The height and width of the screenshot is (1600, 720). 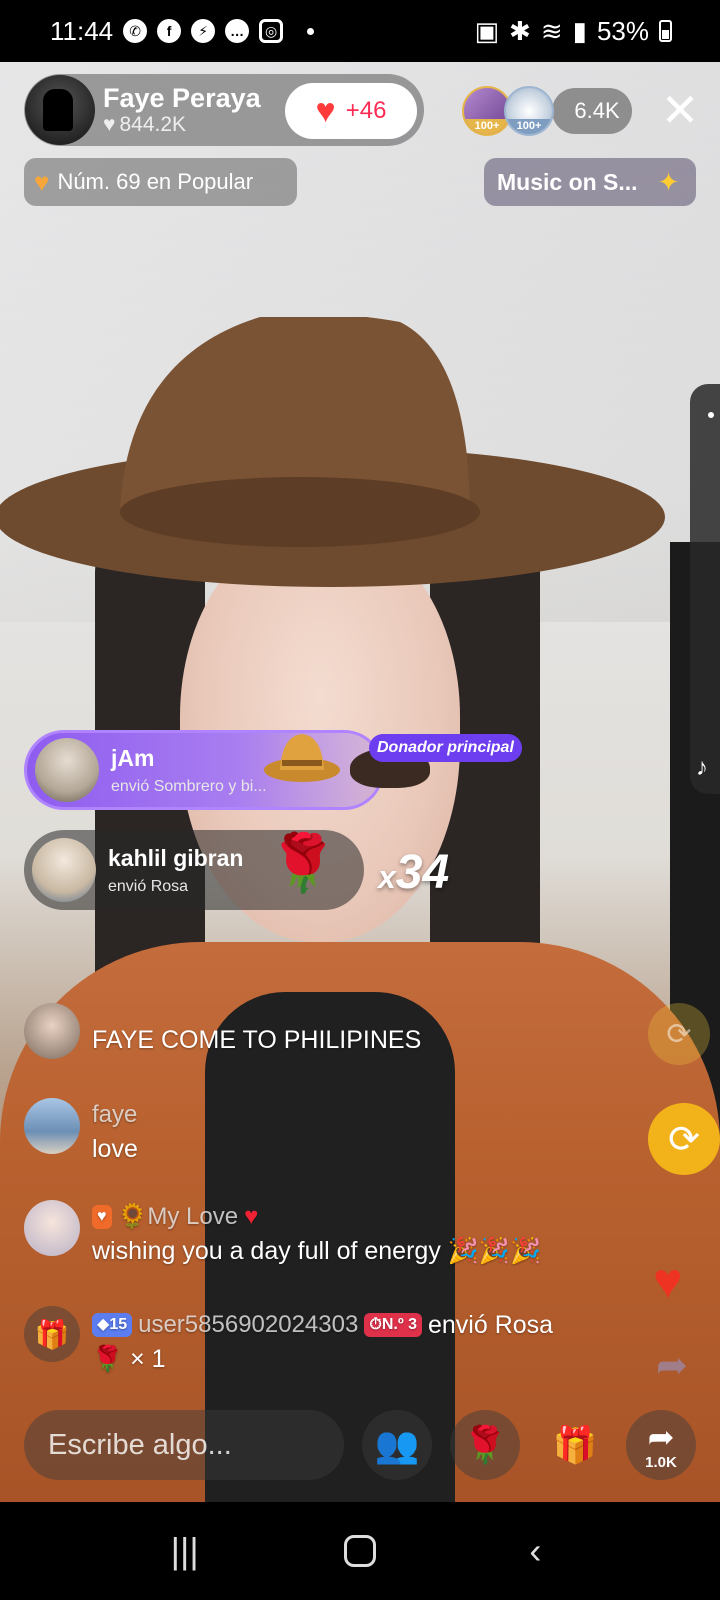 What do you see at coordinates (148, 886) in the screenshot?
I see `gift-description: envió Rosa` at bounding box center [148, 886].